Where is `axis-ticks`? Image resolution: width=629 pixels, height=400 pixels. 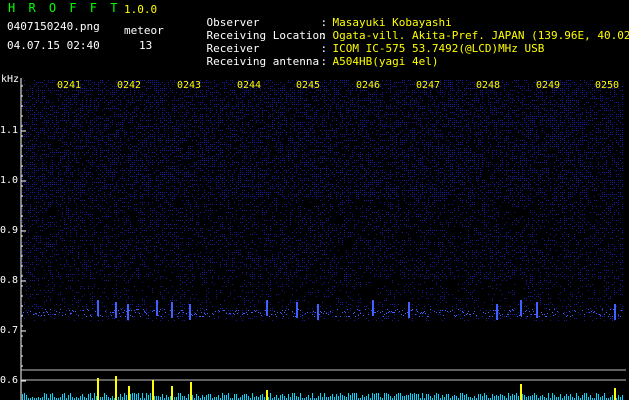 axis-ticks is located at coordinates (23, 233).